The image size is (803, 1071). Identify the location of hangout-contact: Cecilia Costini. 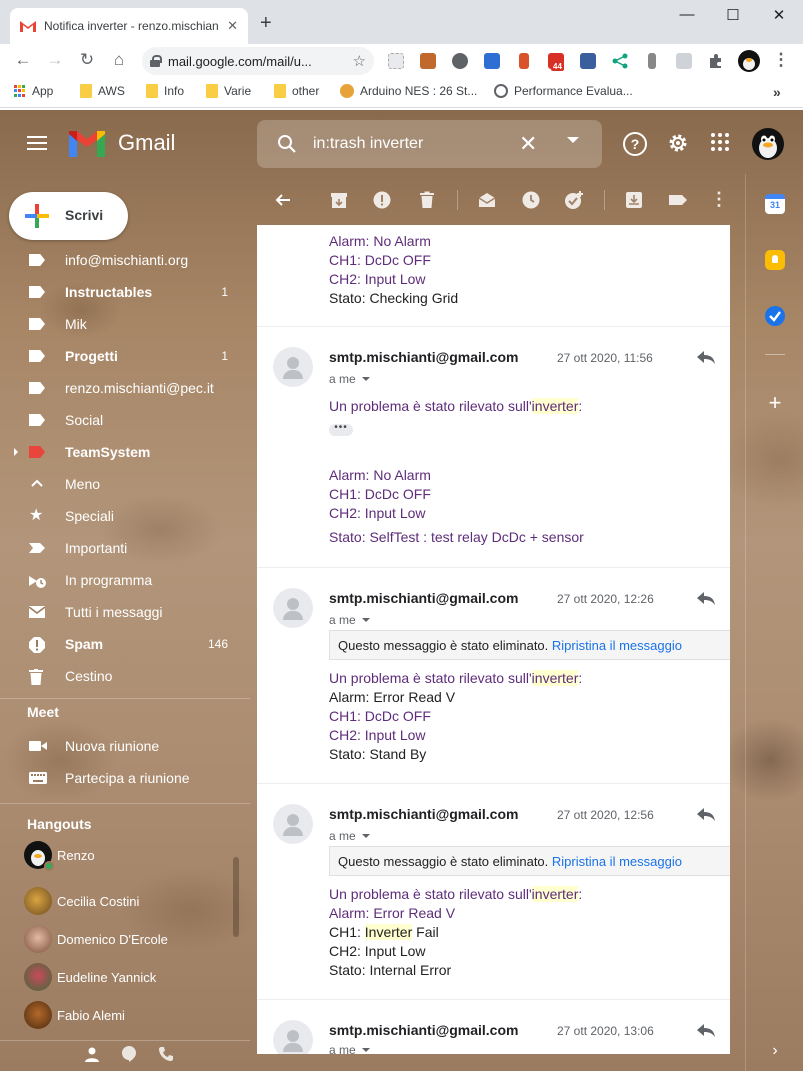
(125, 903).